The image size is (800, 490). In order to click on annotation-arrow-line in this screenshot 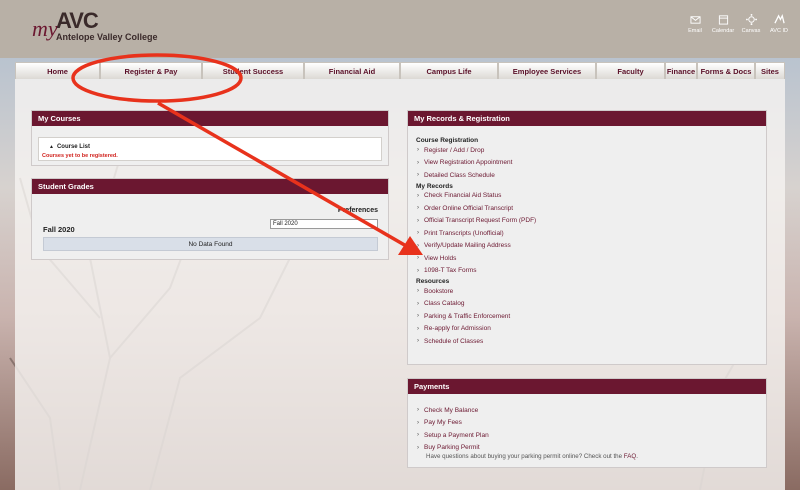, I will do `click(283, 175)`.